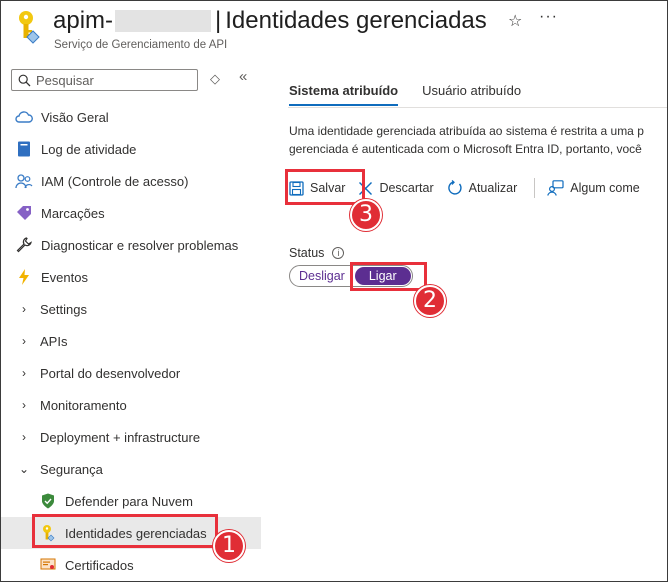  I want to click on sidebar-item-defender: Defender para Nuvem, so click(131, 501).